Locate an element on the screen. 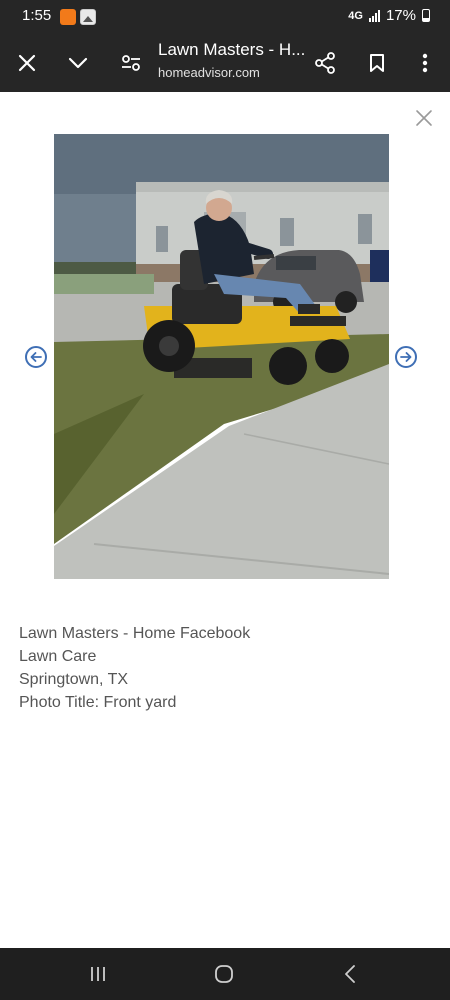 The width and height of the screenshot is (450, 1000). chevron-down-icon is located at coordinates (78, 63).